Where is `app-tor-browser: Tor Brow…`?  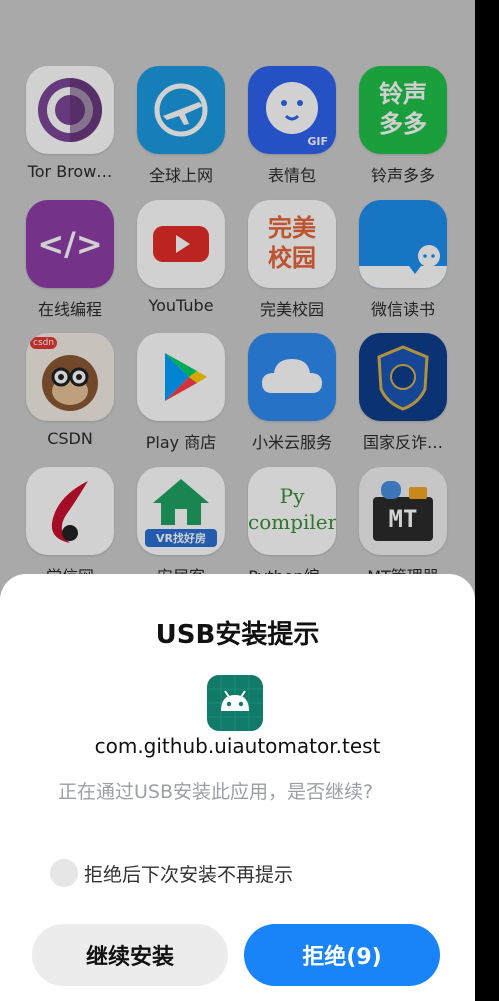 app-tor-browser: Tor Brow… is located at coordinates (70, 131).